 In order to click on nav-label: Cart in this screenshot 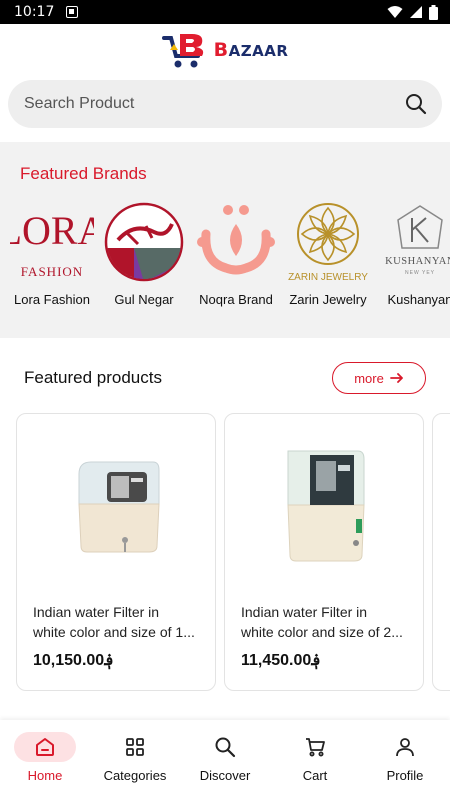, I will do `click(315, 775)`.